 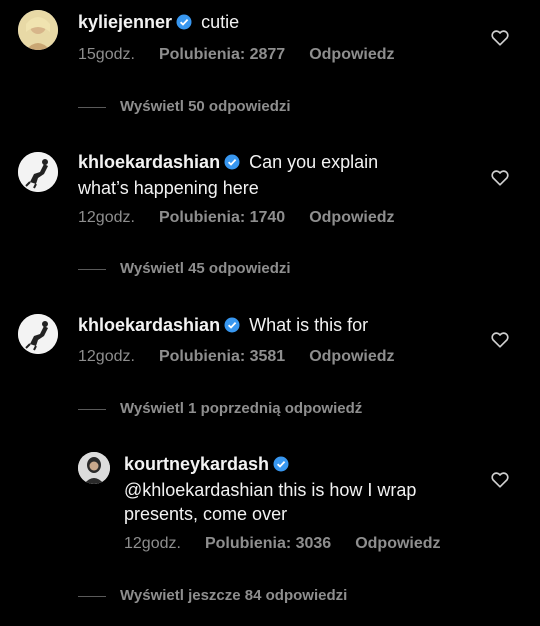 I want to click on view-replies-label: Wyświetl 1 poprzednią odpowiedź, so click(x=241, y=408).